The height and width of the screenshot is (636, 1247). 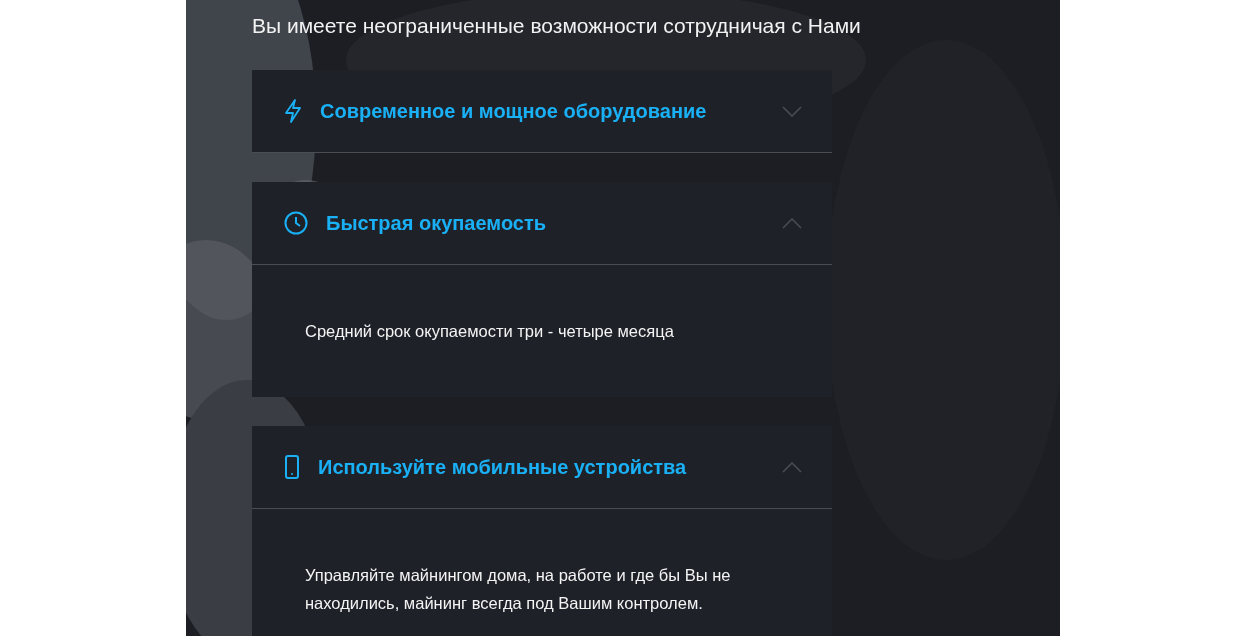 What do you see at coordinates (490, 331) in the screenshot?
I see `accordion-text: Средний срок окупаемости три - четыре месяца` at bounding box center [490, 331].